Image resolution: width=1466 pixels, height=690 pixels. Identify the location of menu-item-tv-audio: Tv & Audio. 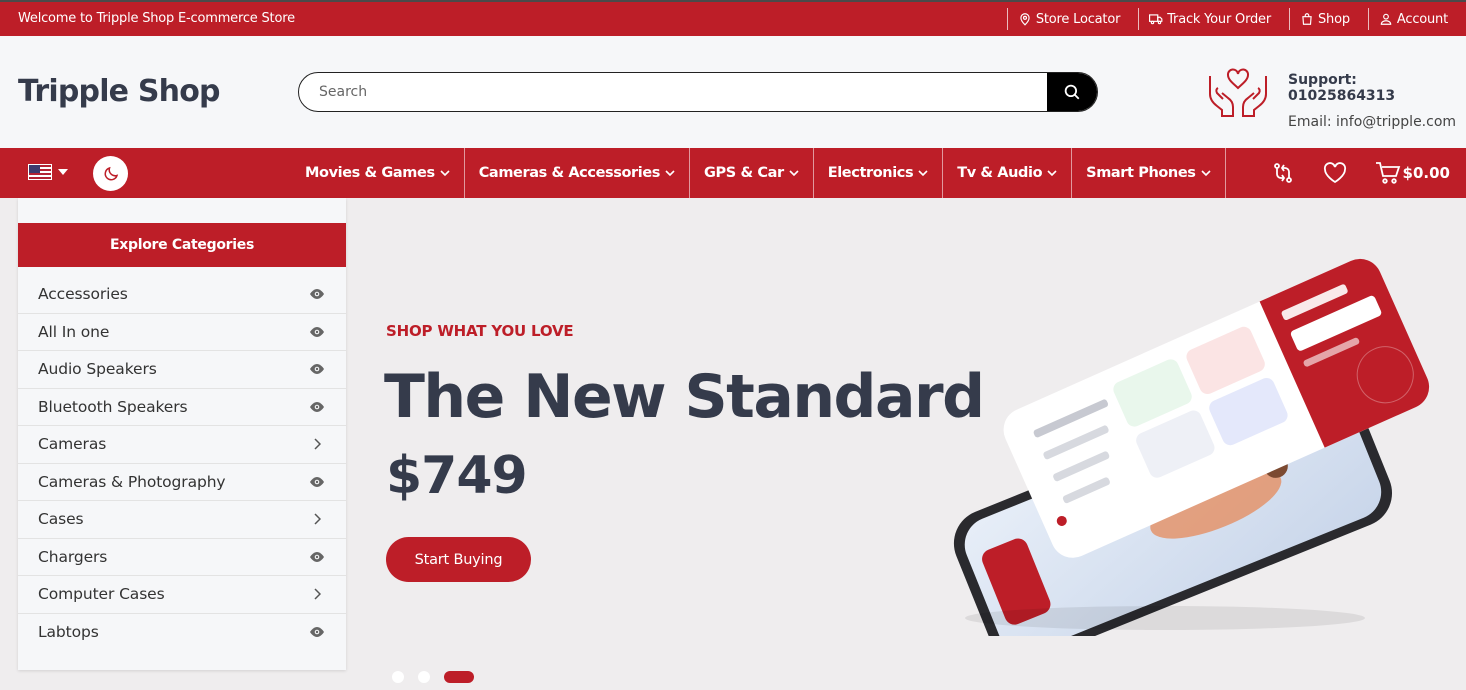
(1008, 173).